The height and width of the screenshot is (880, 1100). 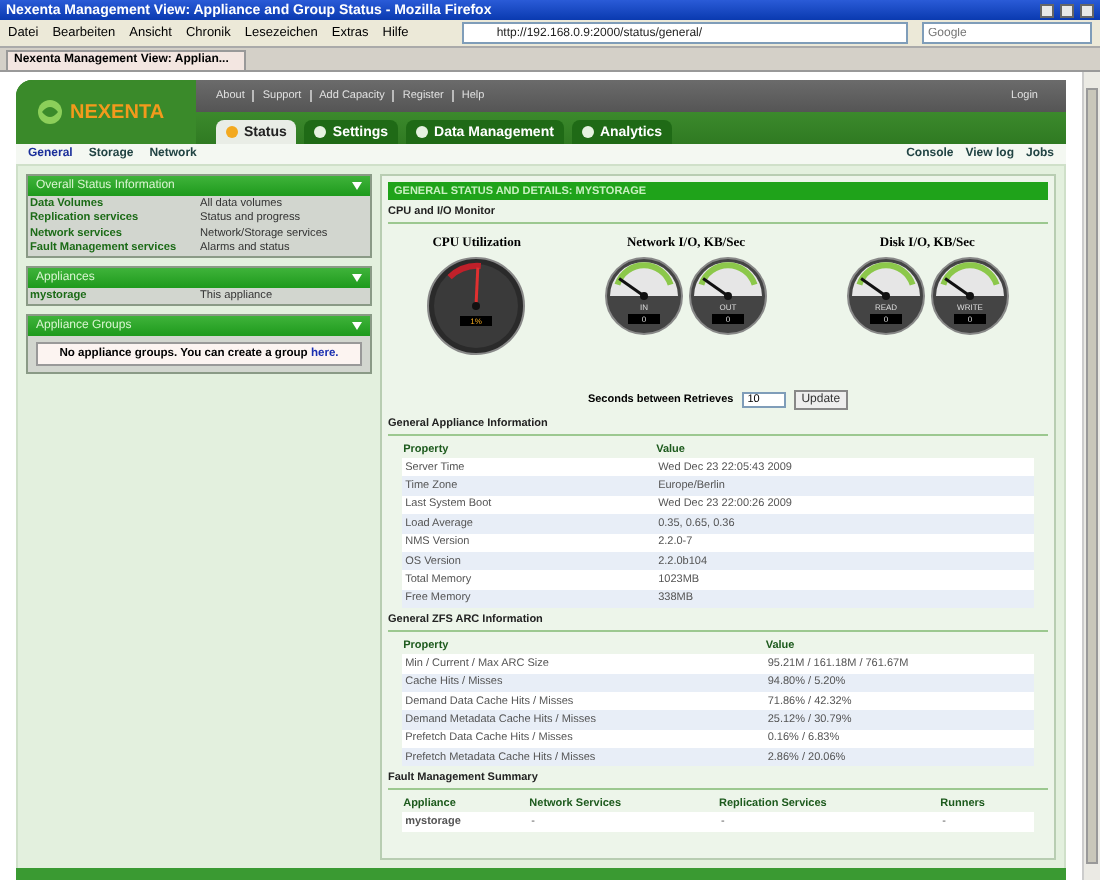 I want to click on leaf-logo-icon, so click(x=50, y=112).